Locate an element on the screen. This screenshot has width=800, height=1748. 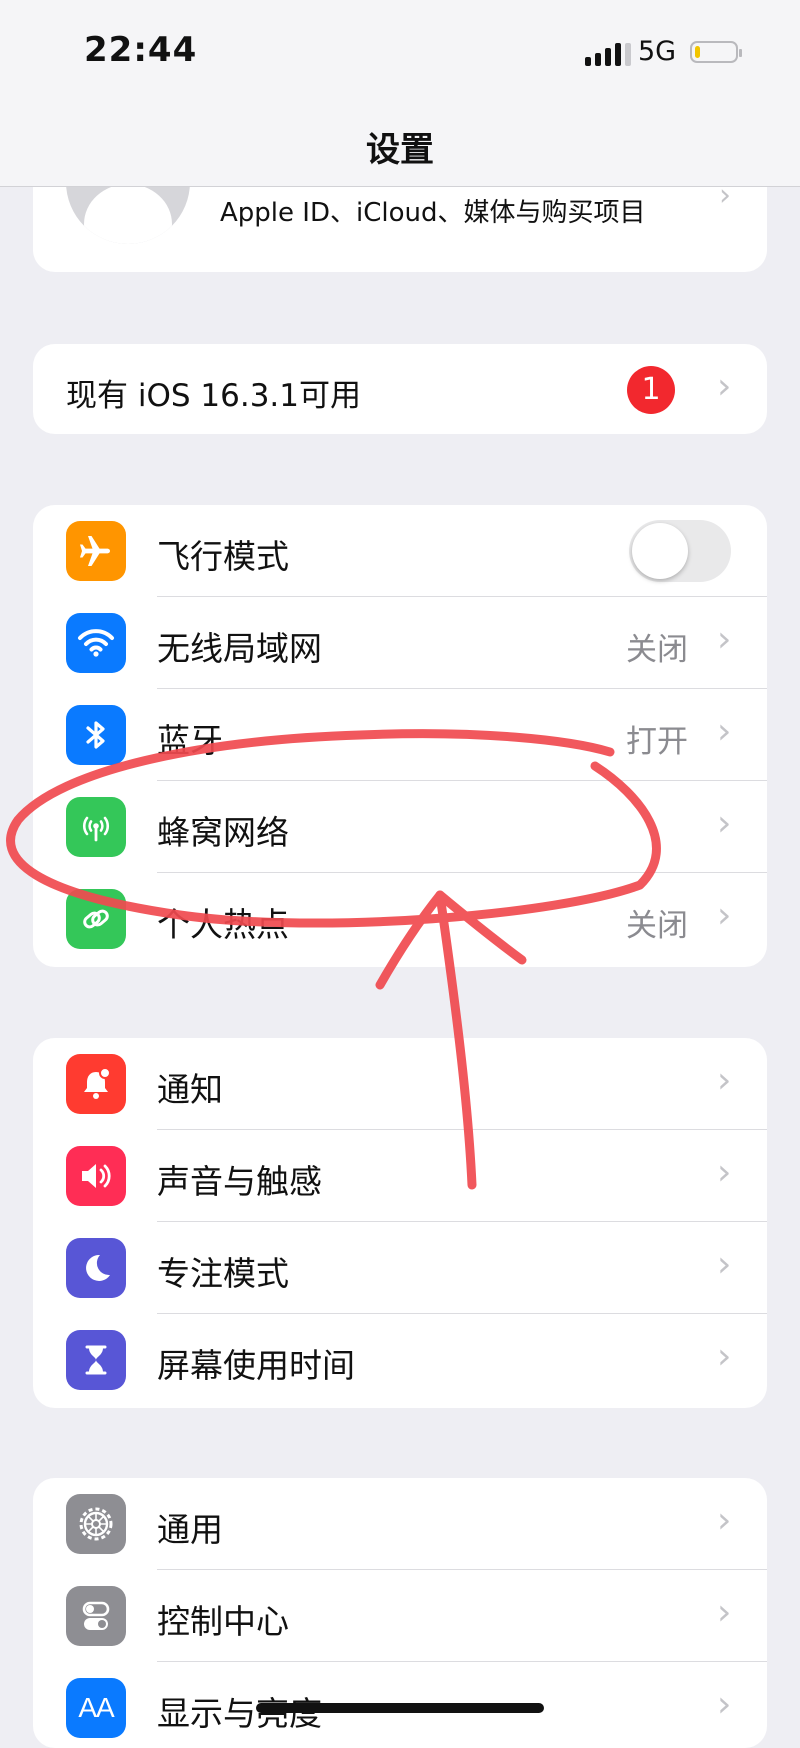
settings-row-label: 通知 is located at coordinates (190, 1089).